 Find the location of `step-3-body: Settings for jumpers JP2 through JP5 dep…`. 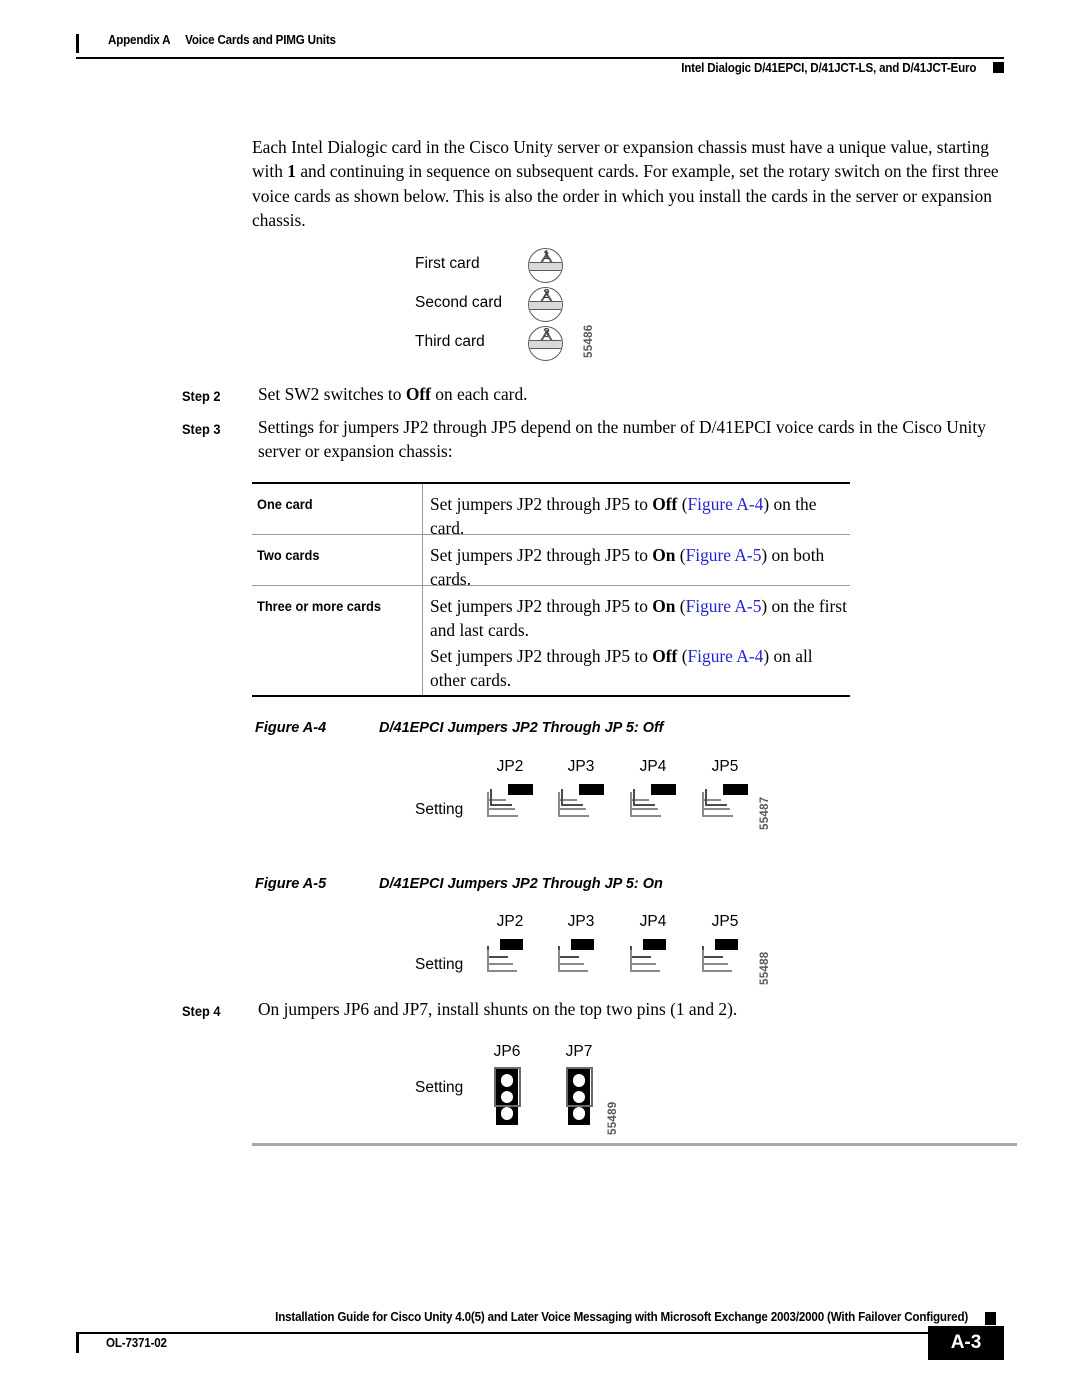

step-3-body: Settings for jumpers JP2 through JP5 dep… is located at coordinates (622, 439).